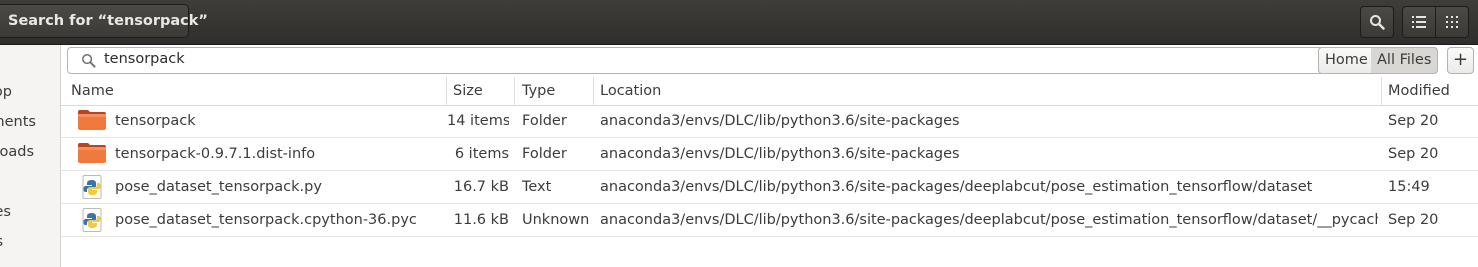  I want to click on grid-view-button, so click(1452, 22).